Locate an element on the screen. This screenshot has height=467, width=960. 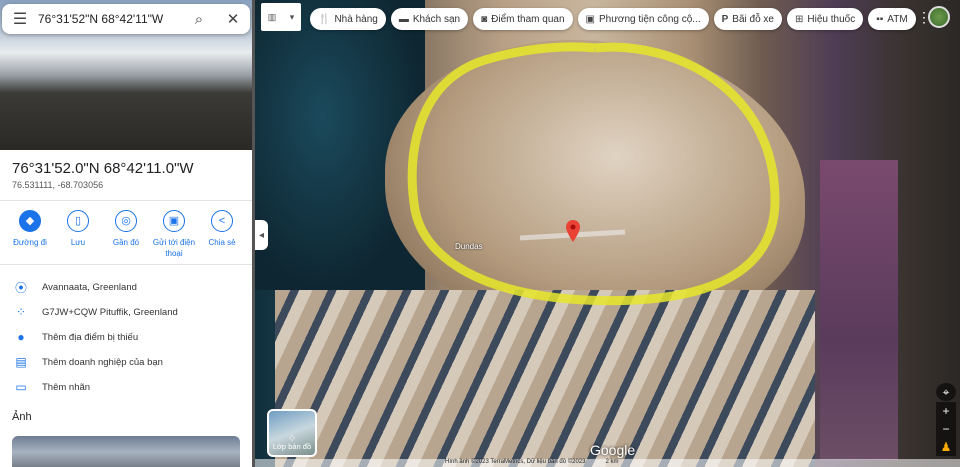
menu-icon: ☰ is located at coordinates (20, 19).